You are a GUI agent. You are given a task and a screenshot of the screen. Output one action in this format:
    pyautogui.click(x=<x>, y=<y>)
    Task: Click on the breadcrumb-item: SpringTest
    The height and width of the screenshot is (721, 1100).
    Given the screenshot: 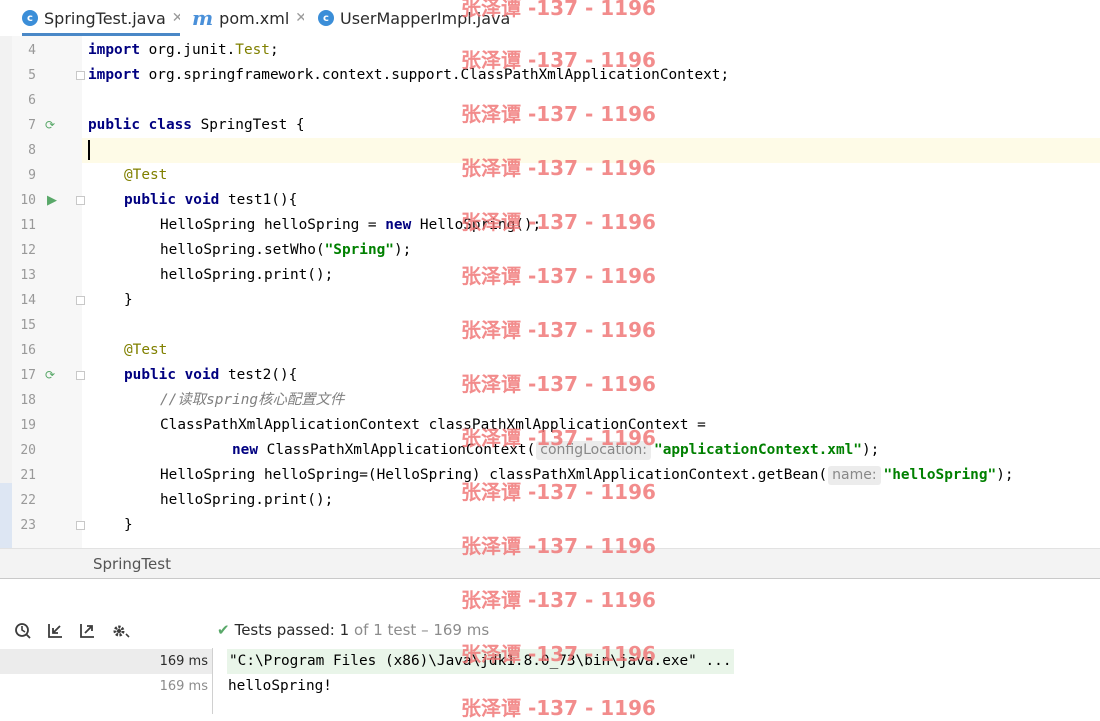 What is the action you would take?
    pyautogui.click(x=132, y=564)
    